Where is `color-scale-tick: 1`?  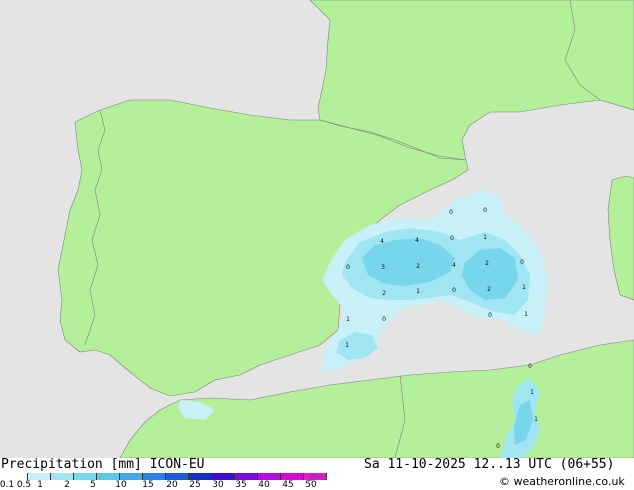 color-scale-tick: 1 is located at coordinates (40, 485).